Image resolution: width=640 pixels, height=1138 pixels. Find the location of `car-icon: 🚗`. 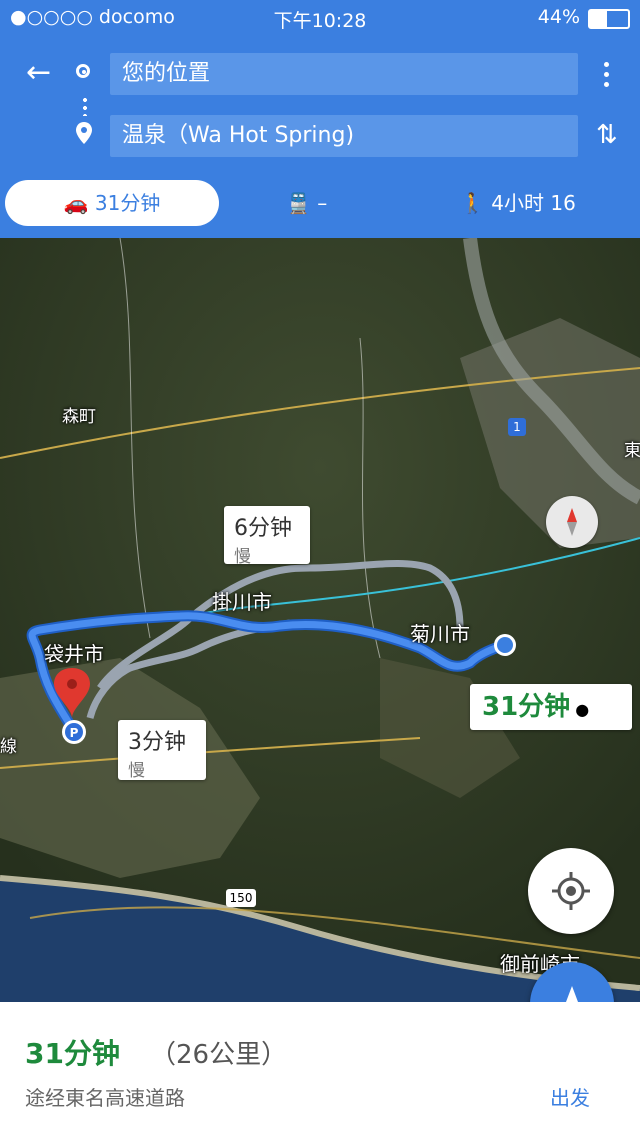

car-icon: 🚗 is located at coordinates (76, 203).